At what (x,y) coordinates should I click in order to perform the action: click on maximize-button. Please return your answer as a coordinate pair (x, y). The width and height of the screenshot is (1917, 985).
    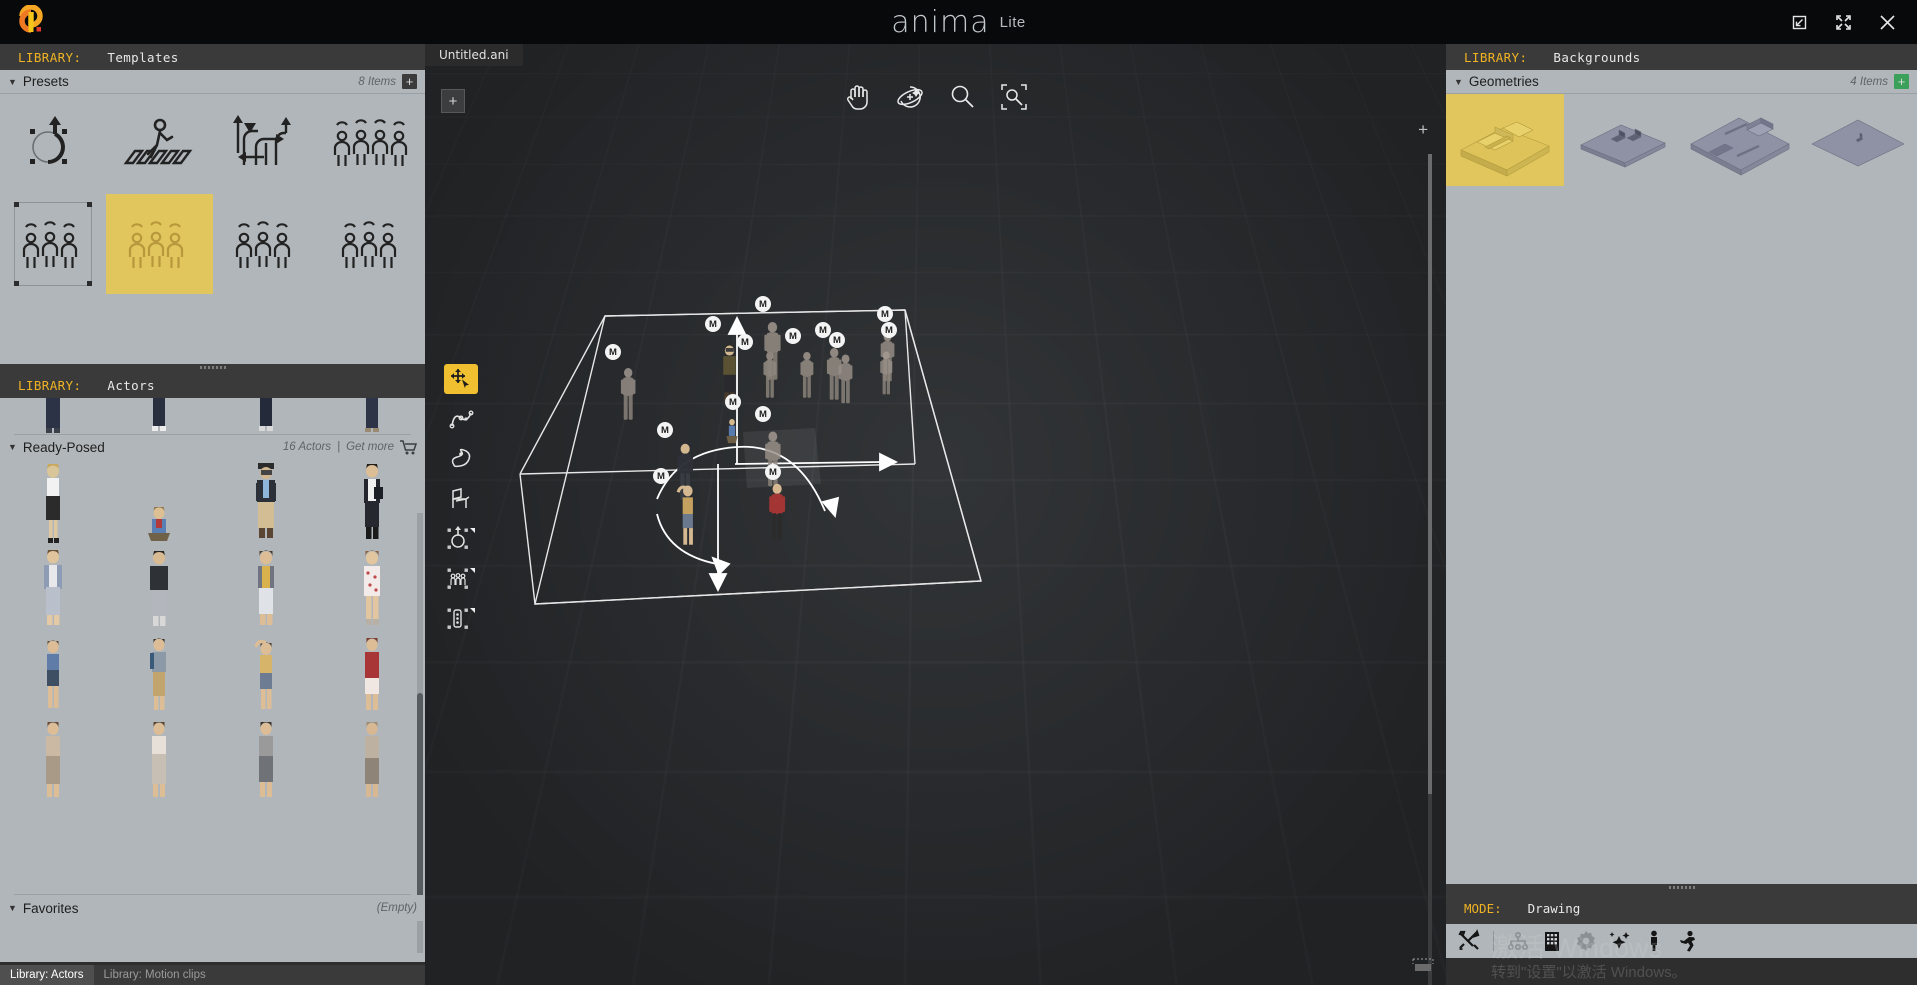
    Looking at the image, I should click on (1843, 22).